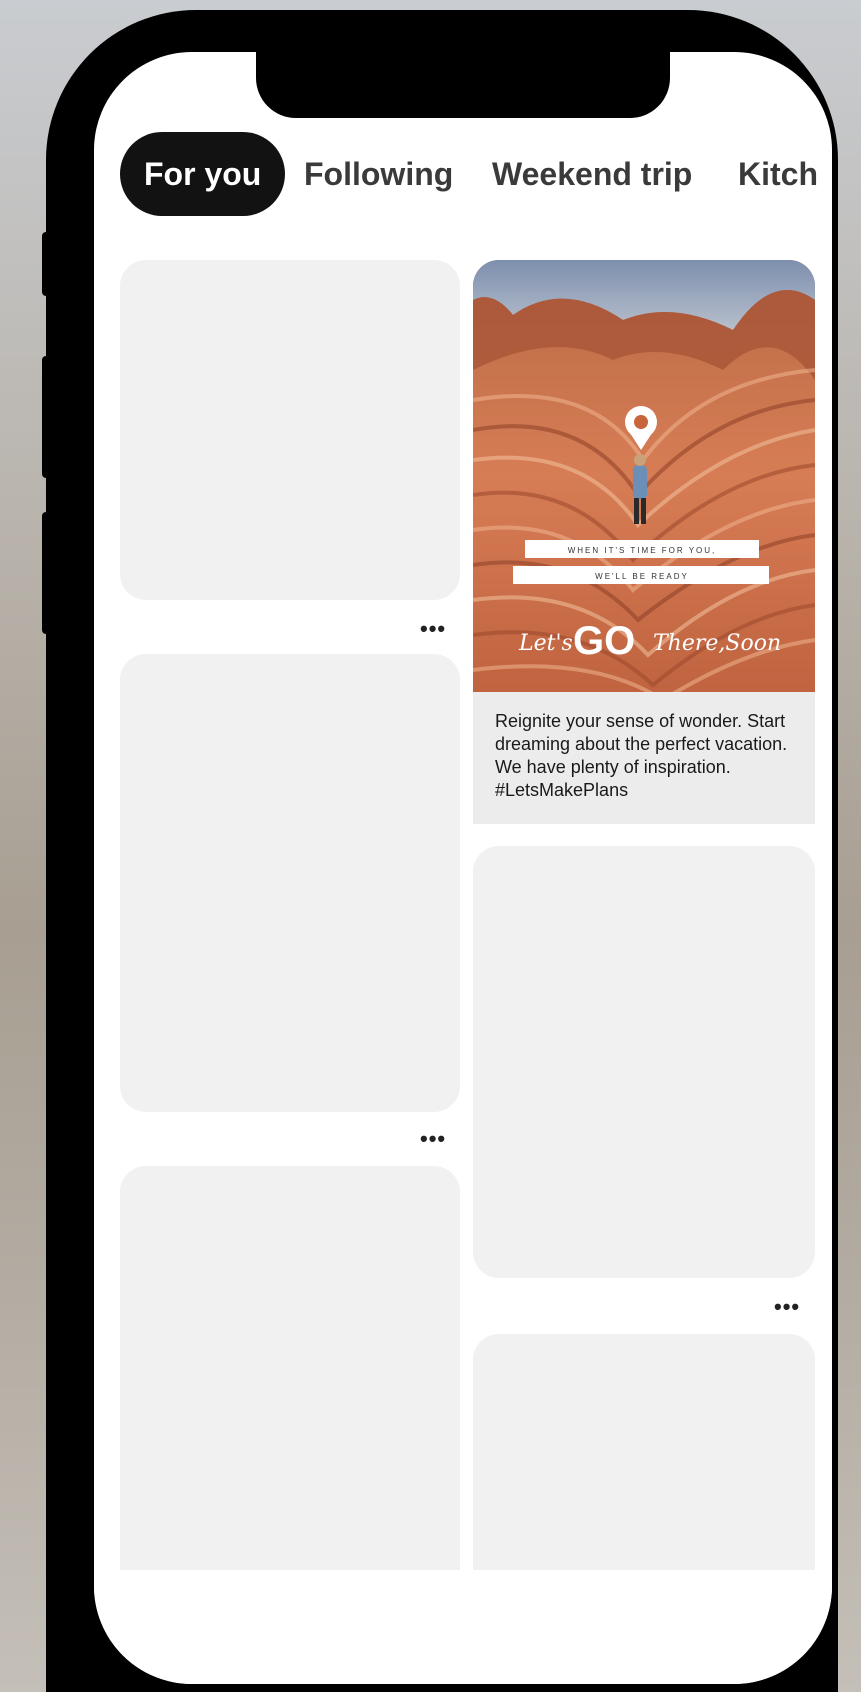 Image resolution: width=861 pixels, height=1692 pixels. Describe the element at coordinates (463, 1627) in the screenshot. I see `bottom-blank-area` at that location.